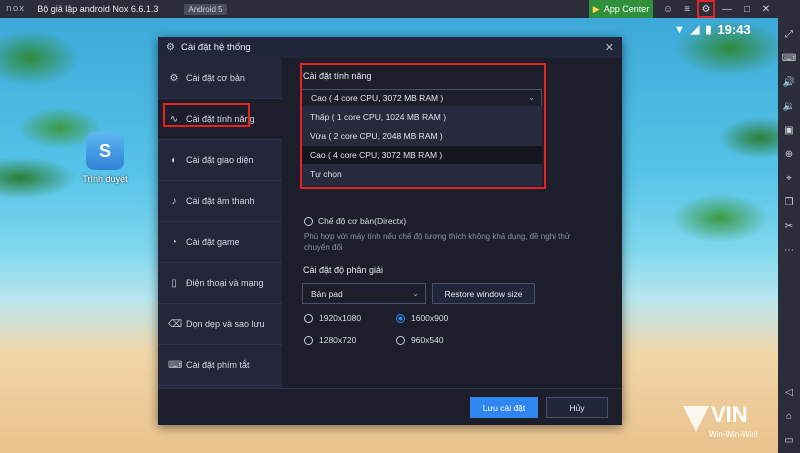 The height and width of the screenshot is (453, 800). What do you see at coordinates (327, 293) in the screenshot?
I see `device-type-value: Bản pad` at bounding box center [327, 293].